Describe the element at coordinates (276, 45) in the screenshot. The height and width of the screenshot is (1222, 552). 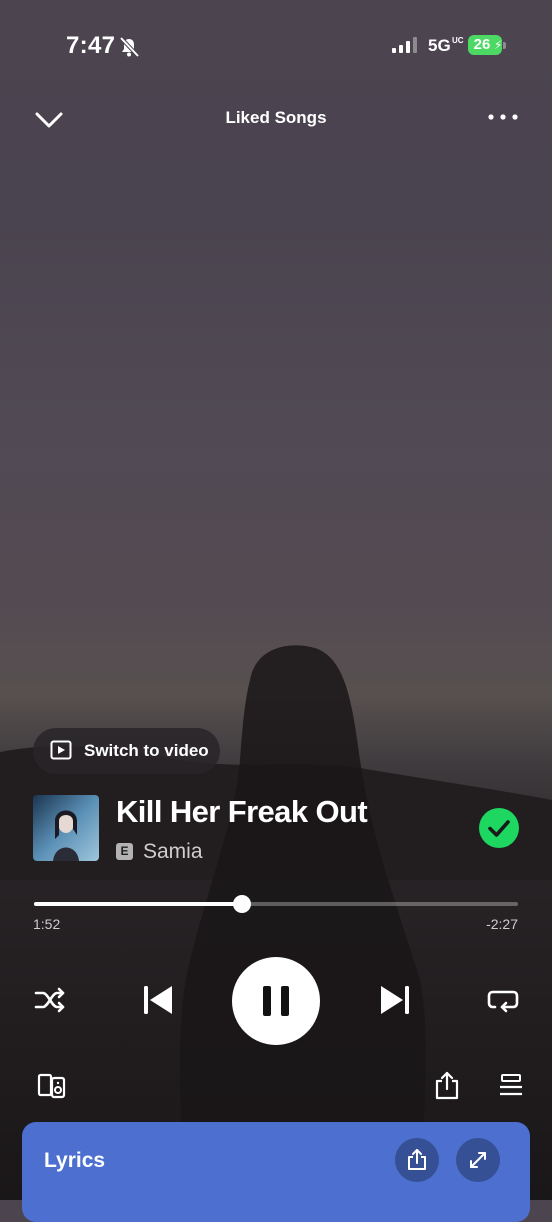
I see `status-bar: 7:47 5G UC 26 ⚡` at that location.